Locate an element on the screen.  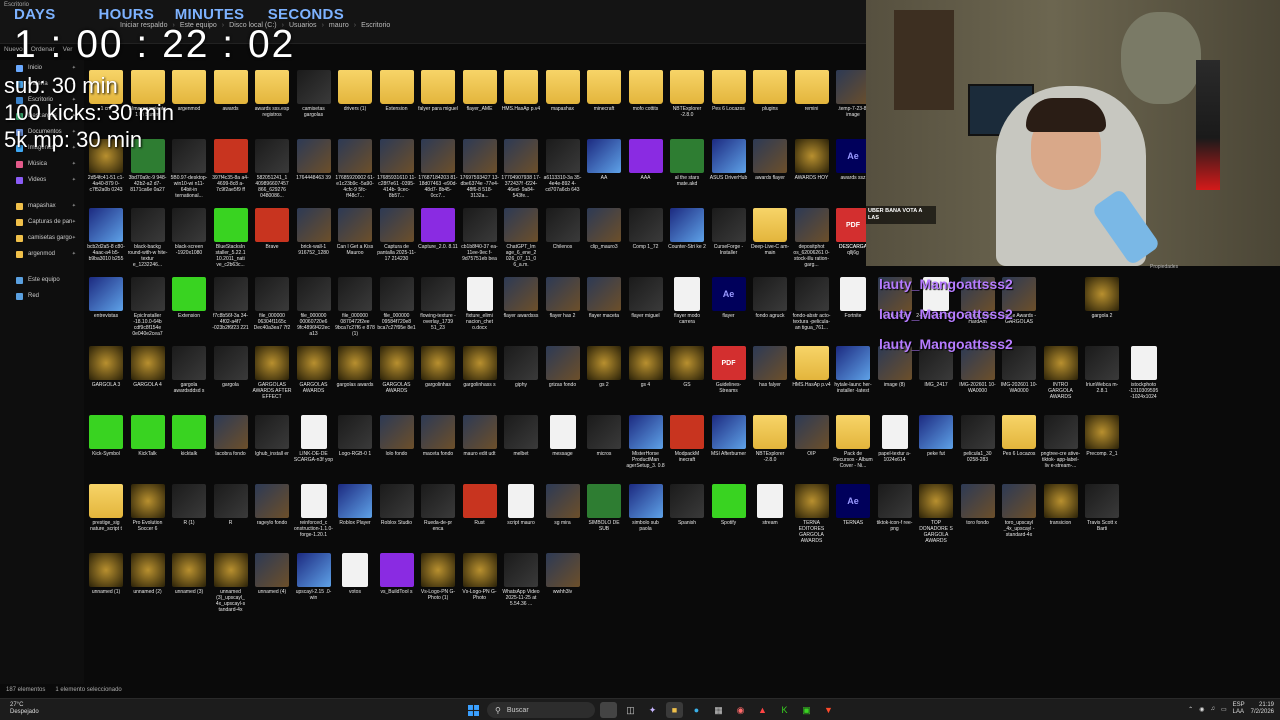
desktop-item: mapashax is located at coordinates (563, 91).